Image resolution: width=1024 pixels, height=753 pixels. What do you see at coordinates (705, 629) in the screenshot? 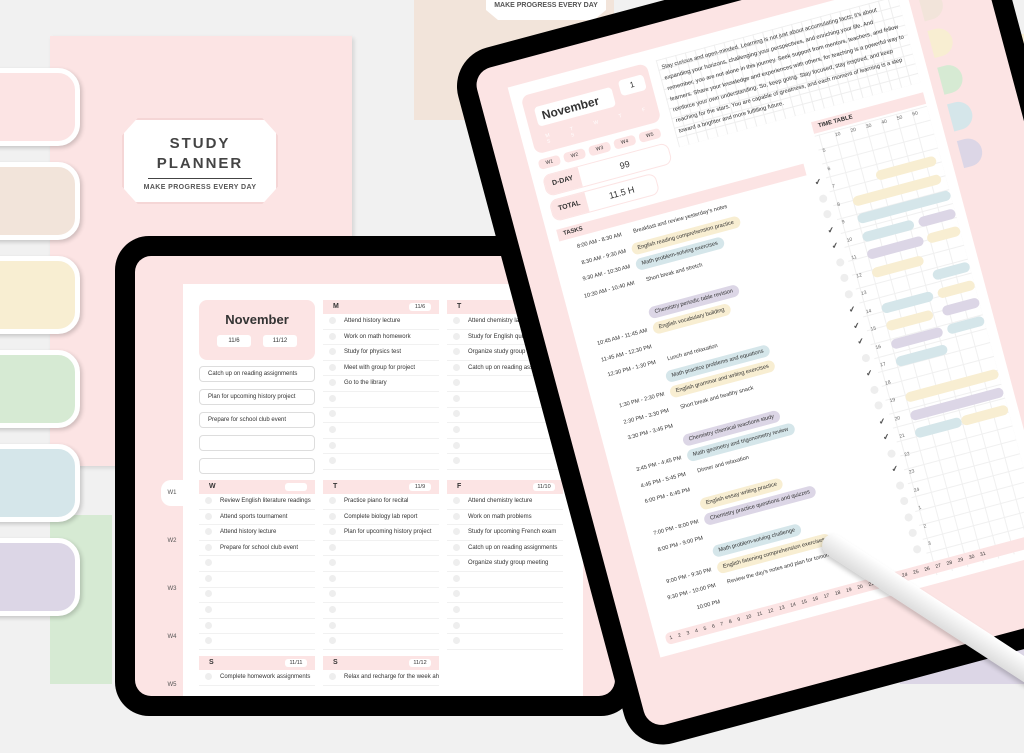
I see `day-strip-item: 5` at bounding box center [705, 629].